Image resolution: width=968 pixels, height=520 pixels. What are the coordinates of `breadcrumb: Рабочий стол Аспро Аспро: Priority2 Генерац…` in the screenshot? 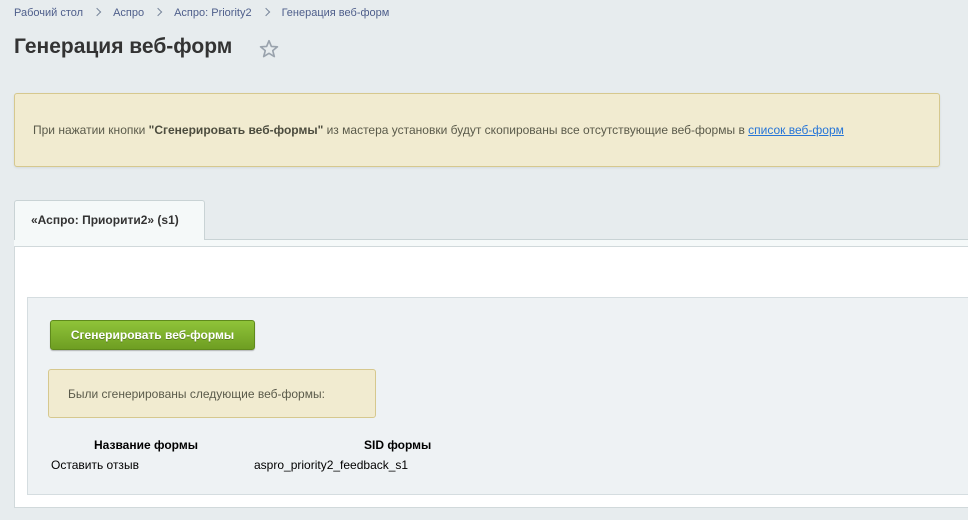 It's located at (201, 13).